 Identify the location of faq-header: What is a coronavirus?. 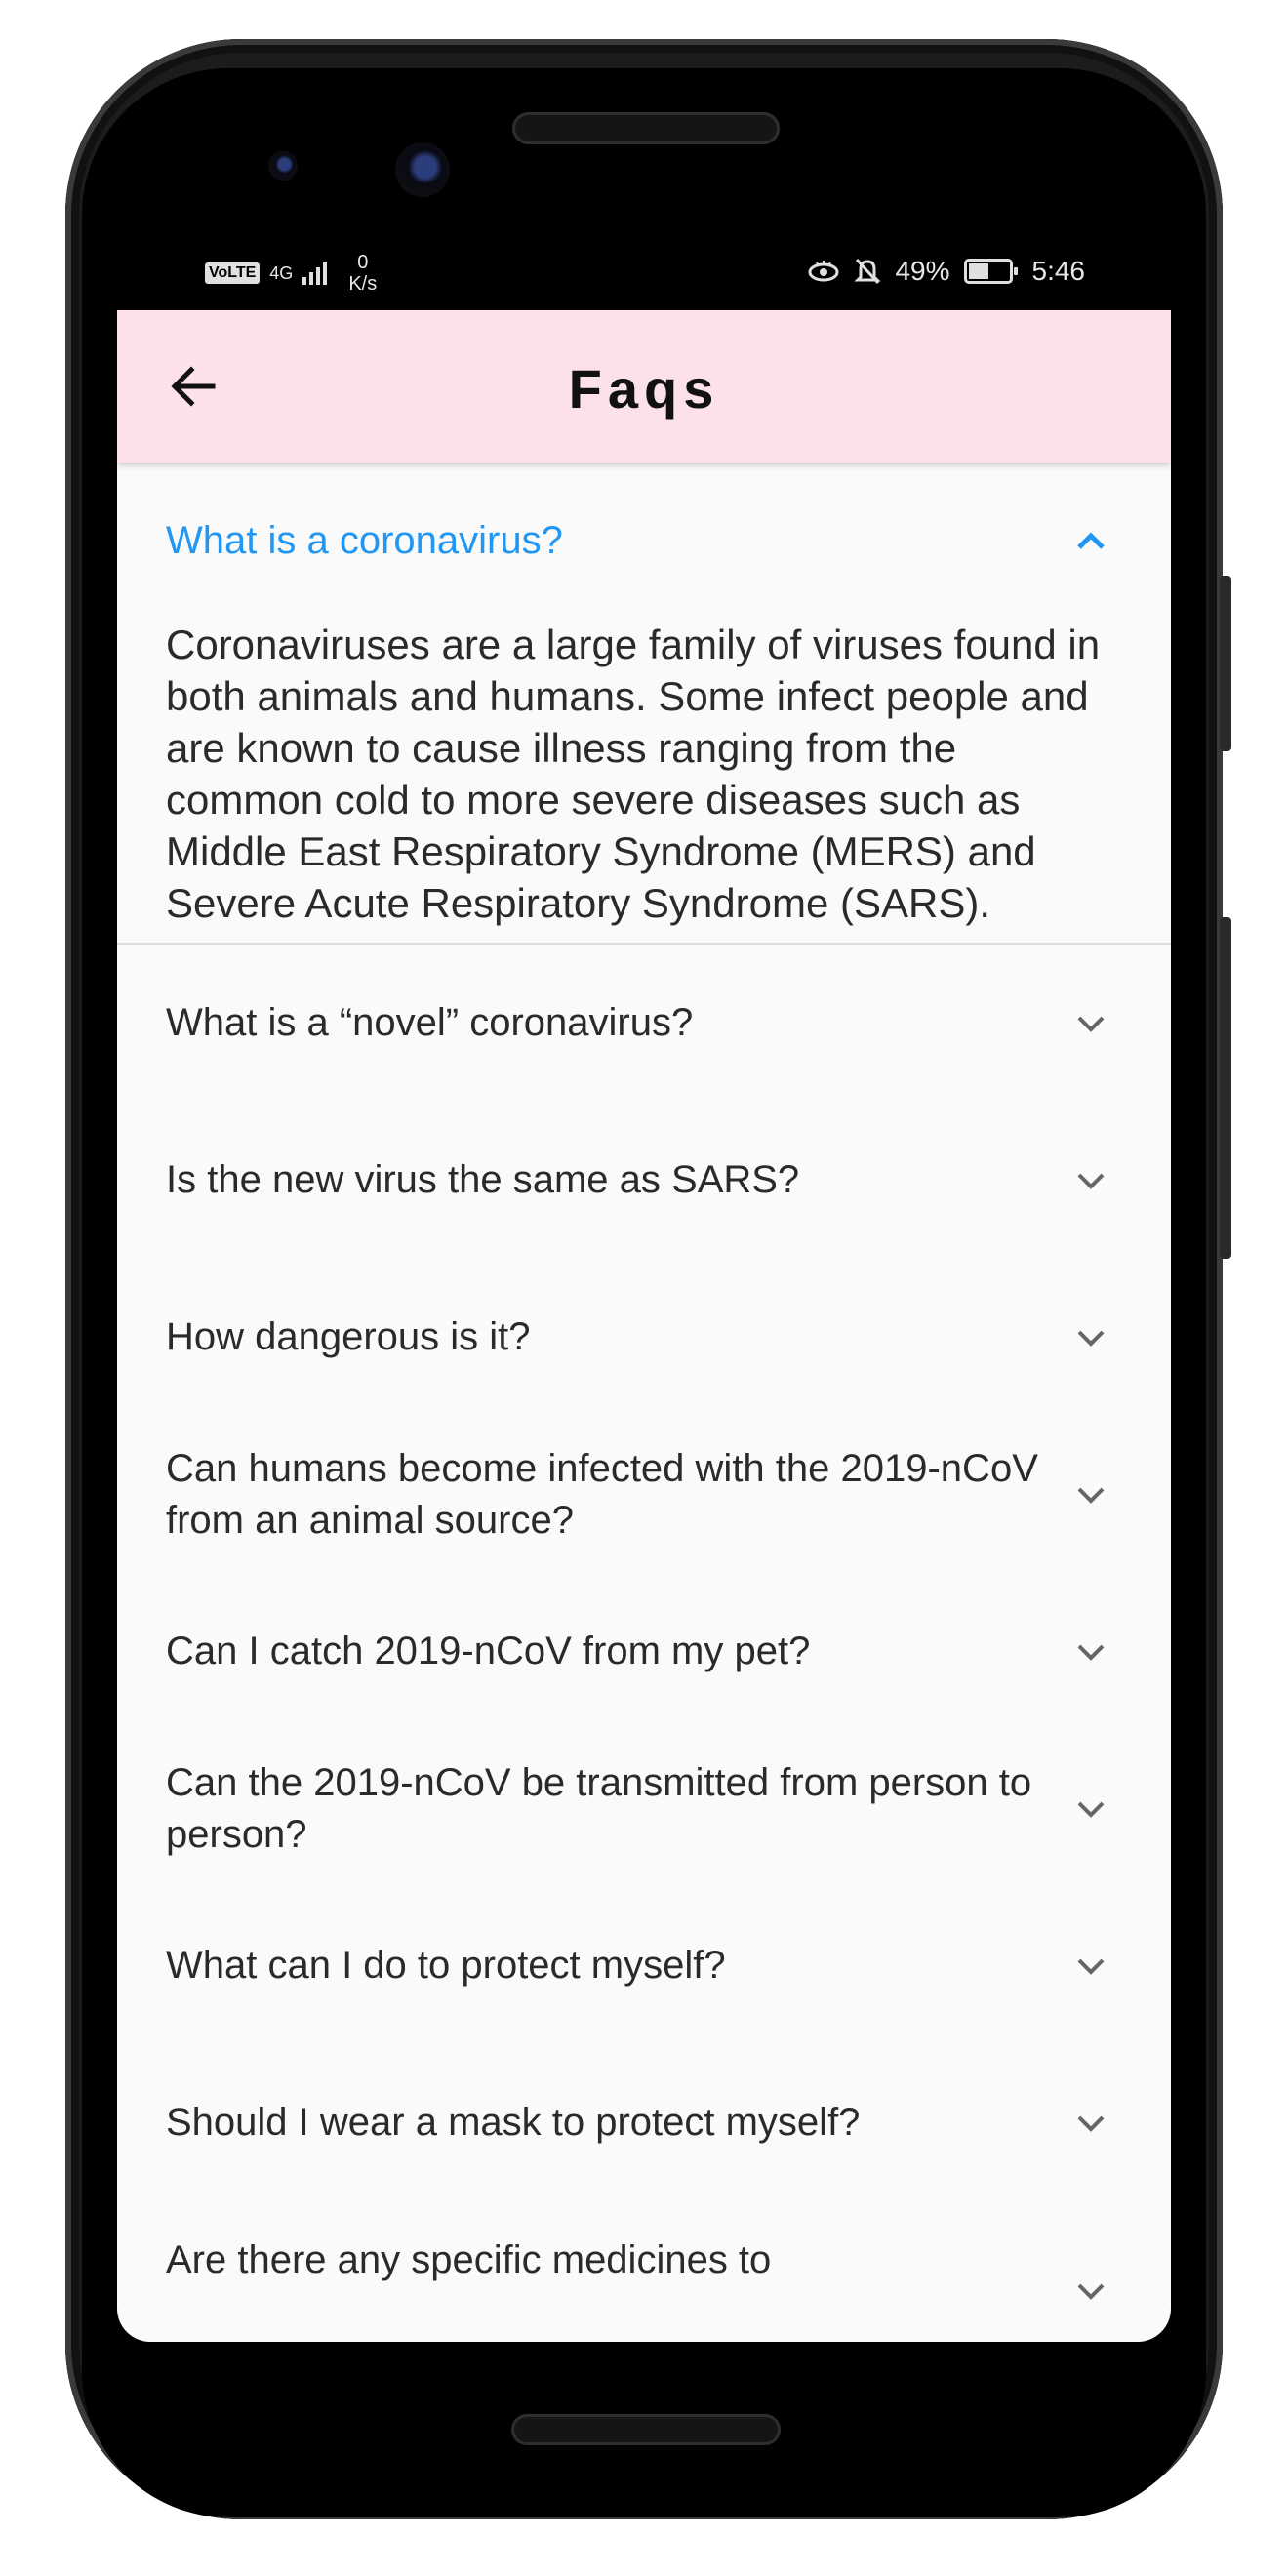
(644, 541).